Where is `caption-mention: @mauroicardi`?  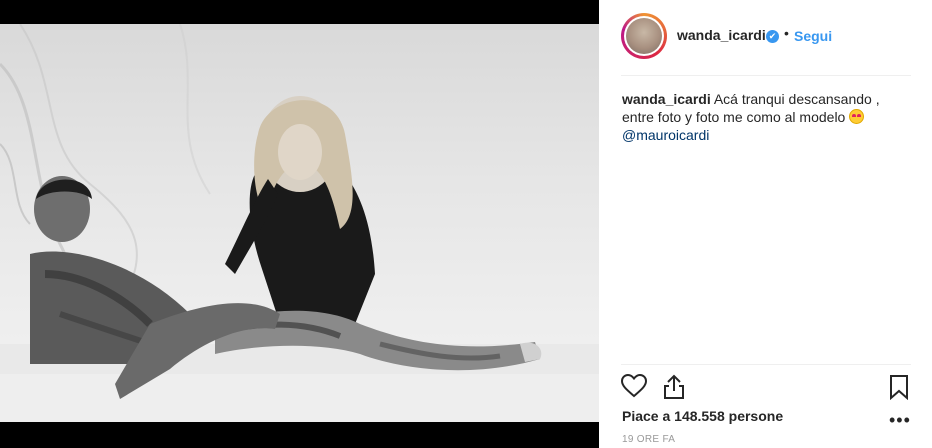 caption-mention: @mauroicardi is located at coordinates (665, 135).